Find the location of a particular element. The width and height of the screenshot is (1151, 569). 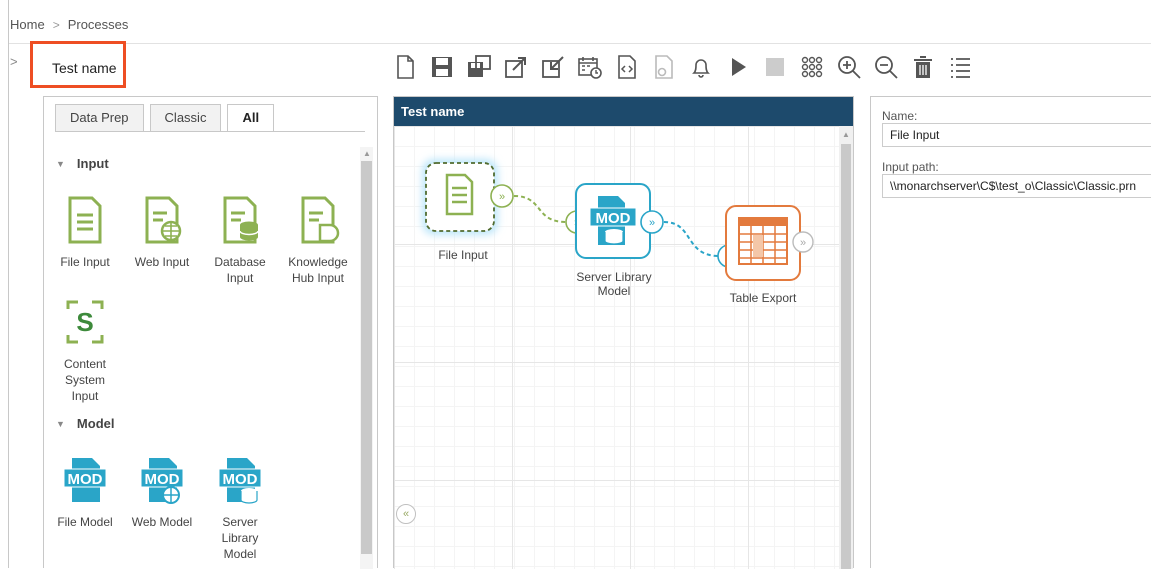

expand-minimap-icon: « is located at coordinates (406, 514).